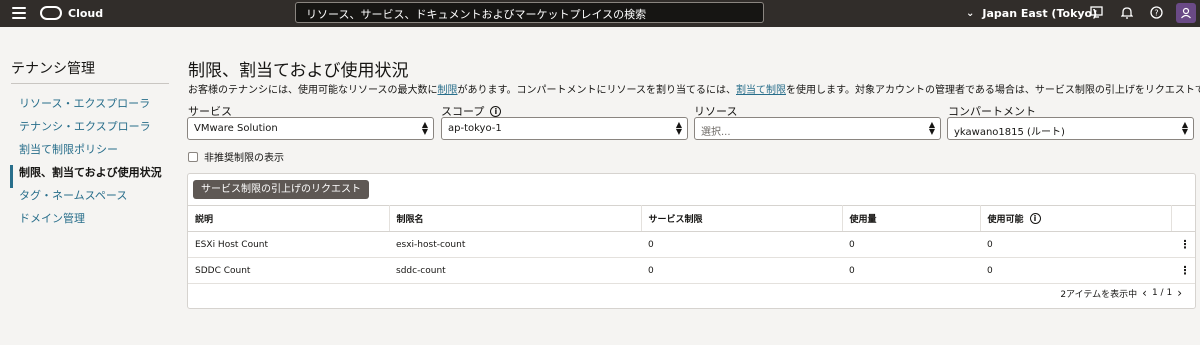 This screenshot has width=1200, height=345. What do you see at coordinates (1005, 220) in the screenshot?
I see `header-text: 使用可能` at bounding box center [1005, 220].